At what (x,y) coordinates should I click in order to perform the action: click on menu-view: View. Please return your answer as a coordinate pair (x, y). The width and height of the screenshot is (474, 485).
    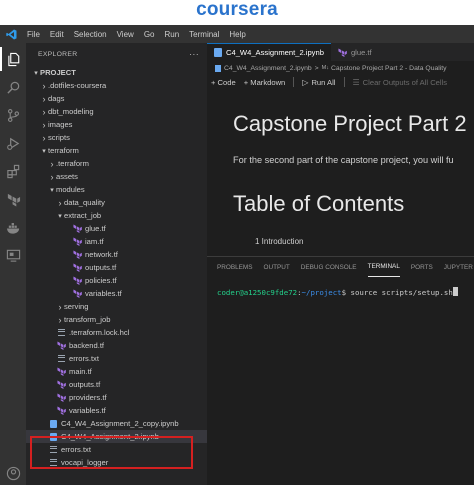
    Looking at the image, I should click on (125, 34).